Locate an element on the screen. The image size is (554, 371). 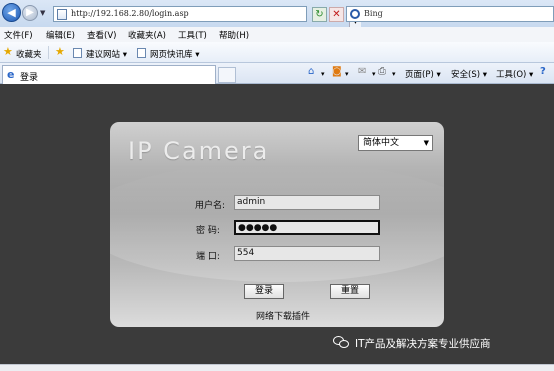
mail-dropdown-icon: ▾ is located at coordinates (374, 74).